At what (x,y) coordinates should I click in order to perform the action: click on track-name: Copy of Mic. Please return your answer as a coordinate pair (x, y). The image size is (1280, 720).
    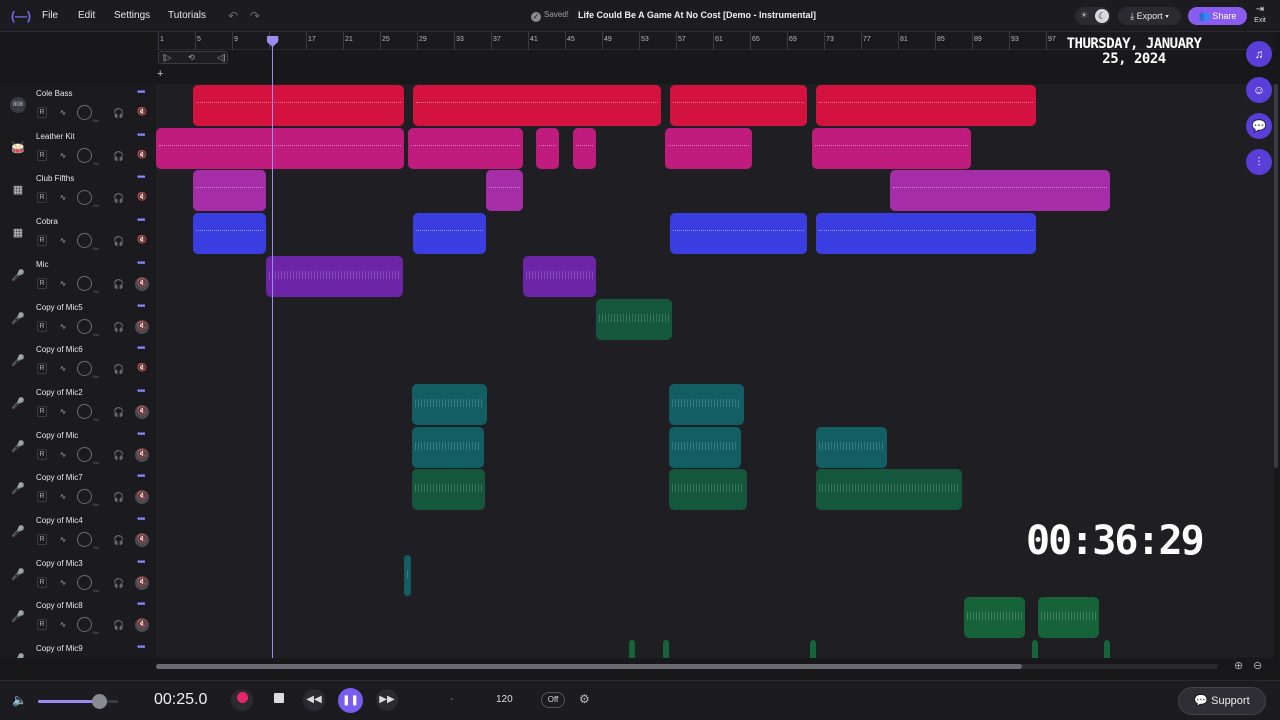
    Looking at the image, I should click on (57, 435).